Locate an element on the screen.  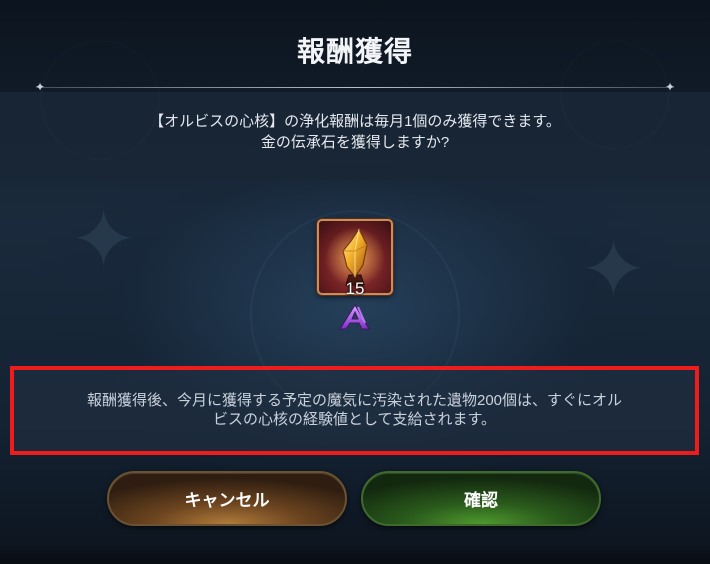
cancel-button: キャンセル is located at coordinates (227, 498).